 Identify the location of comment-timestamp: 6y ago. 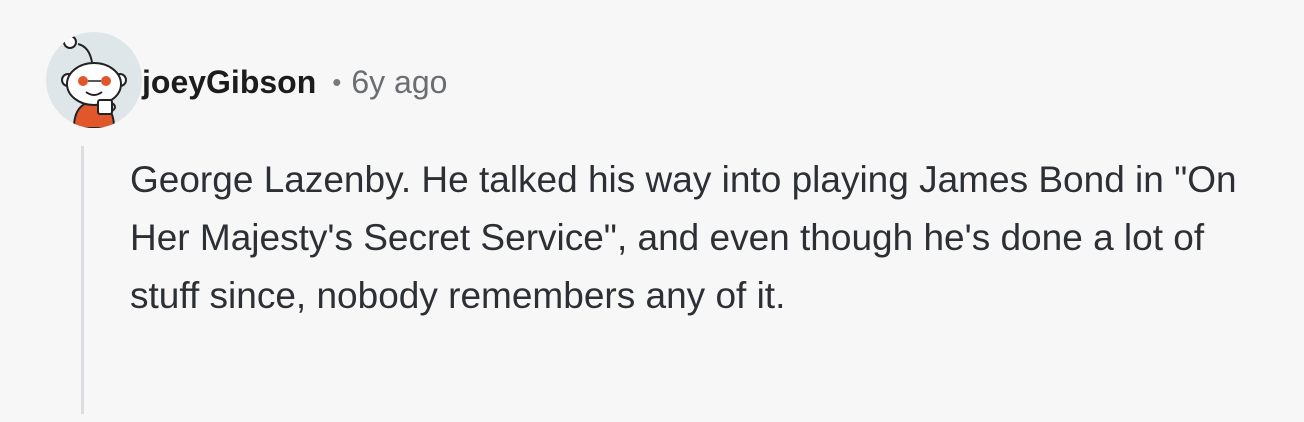
(399, 82).